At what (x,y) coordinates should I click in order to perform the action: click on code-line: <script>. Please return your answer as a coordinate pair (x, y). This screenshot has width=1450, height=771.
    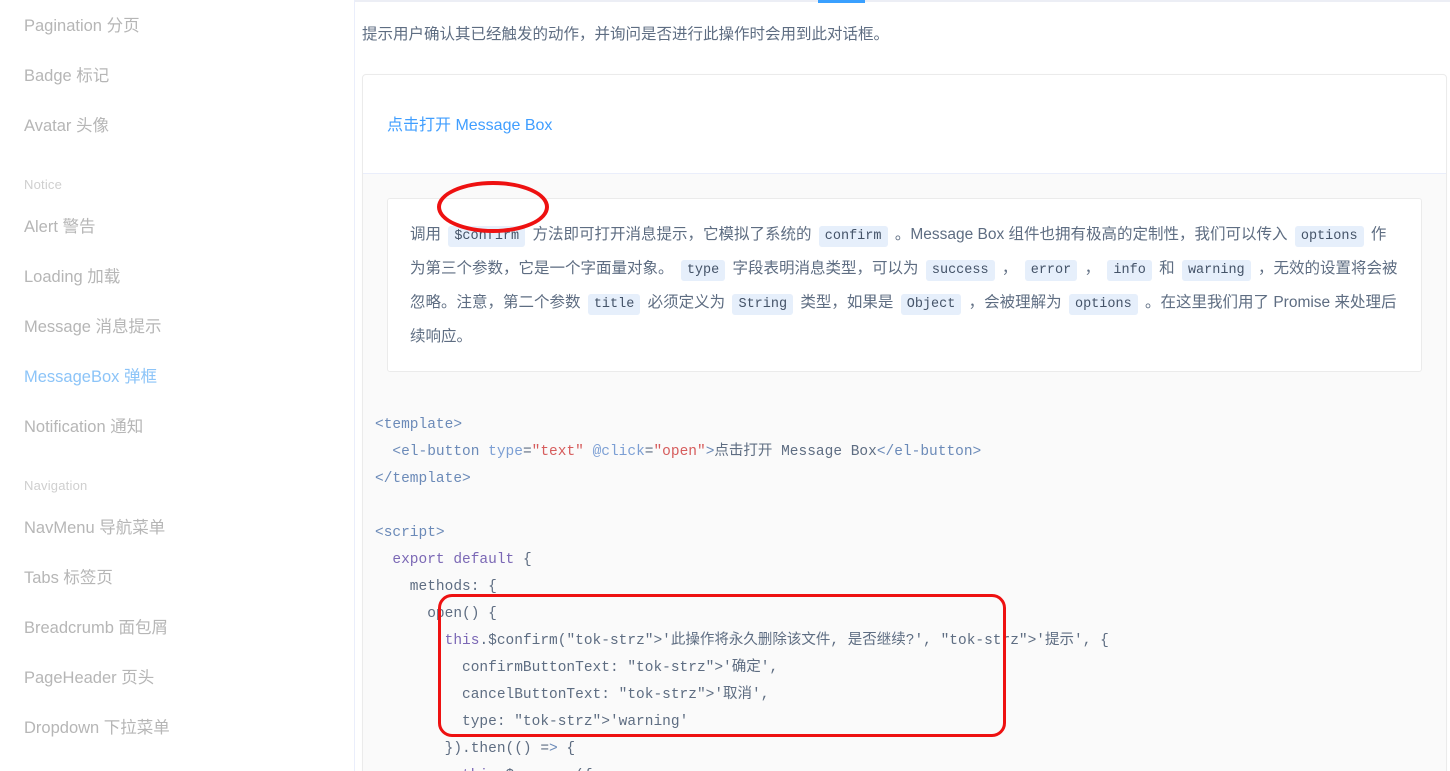
    Looking at the image, I should click on (410, 532).